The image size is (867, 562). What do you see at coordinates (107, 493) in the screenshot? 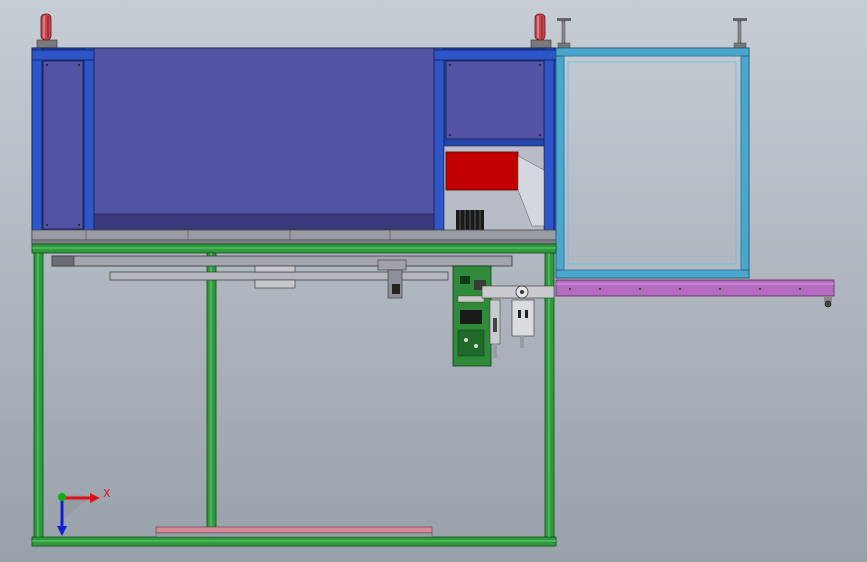
I see `triad-x-label: X` at bounding box center [107, 493].